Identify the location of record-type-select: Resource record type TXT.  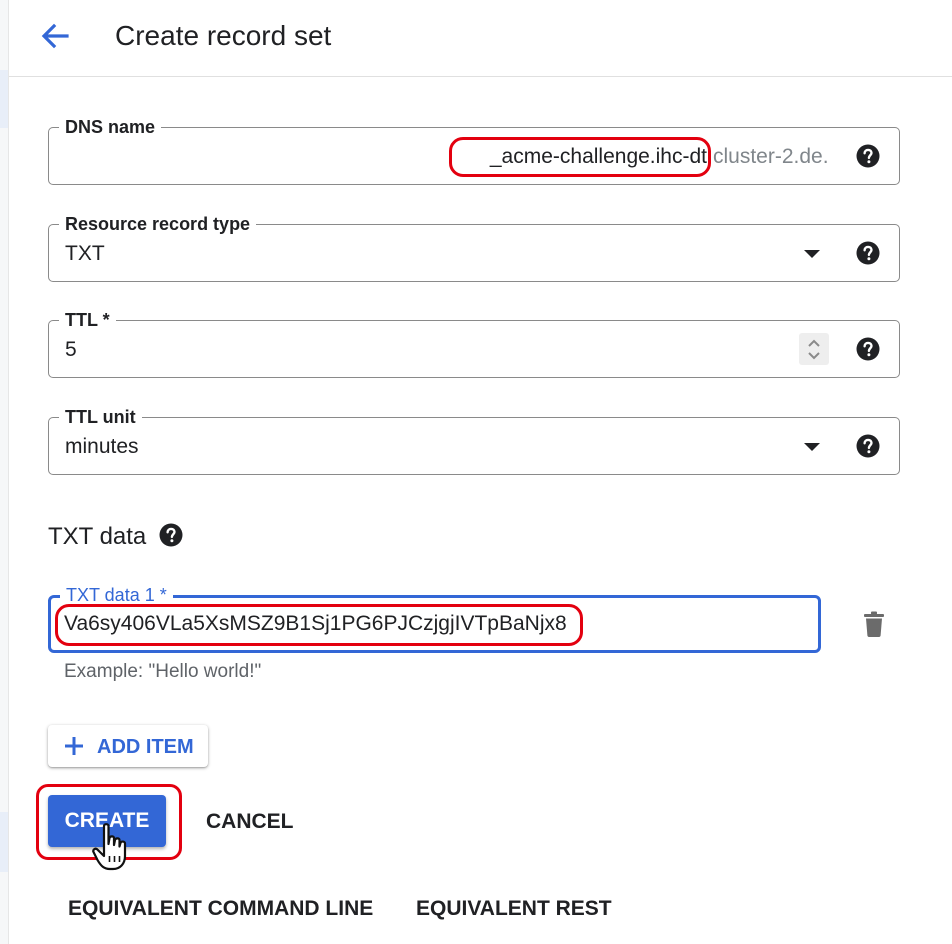
(474, 247).